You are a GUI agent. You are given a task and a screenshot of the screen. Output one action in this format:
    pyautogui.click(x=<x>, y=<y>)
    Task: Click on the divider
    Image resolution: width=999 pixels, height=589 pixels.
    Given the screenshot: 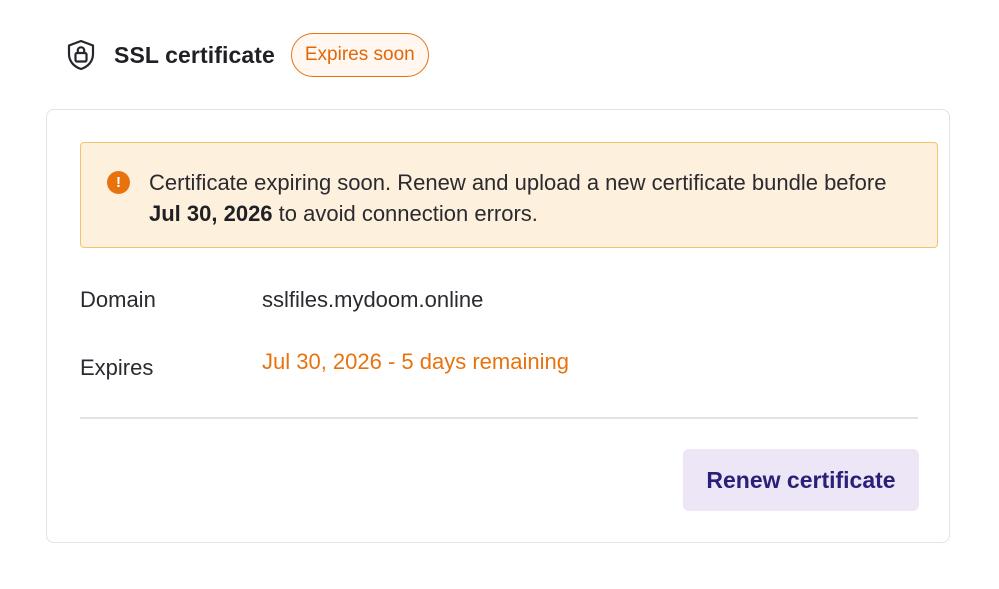 What is the action you would take?
    pyautogui.click(x=499, y=418)
    